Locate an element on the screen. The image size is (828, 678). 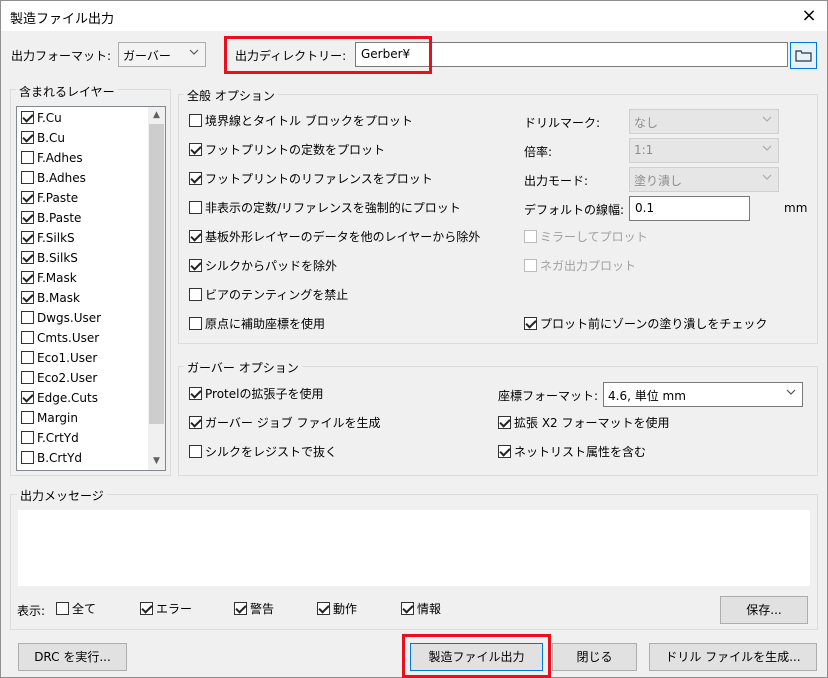
chevron-down-icon is located at coordinates (194, 52).